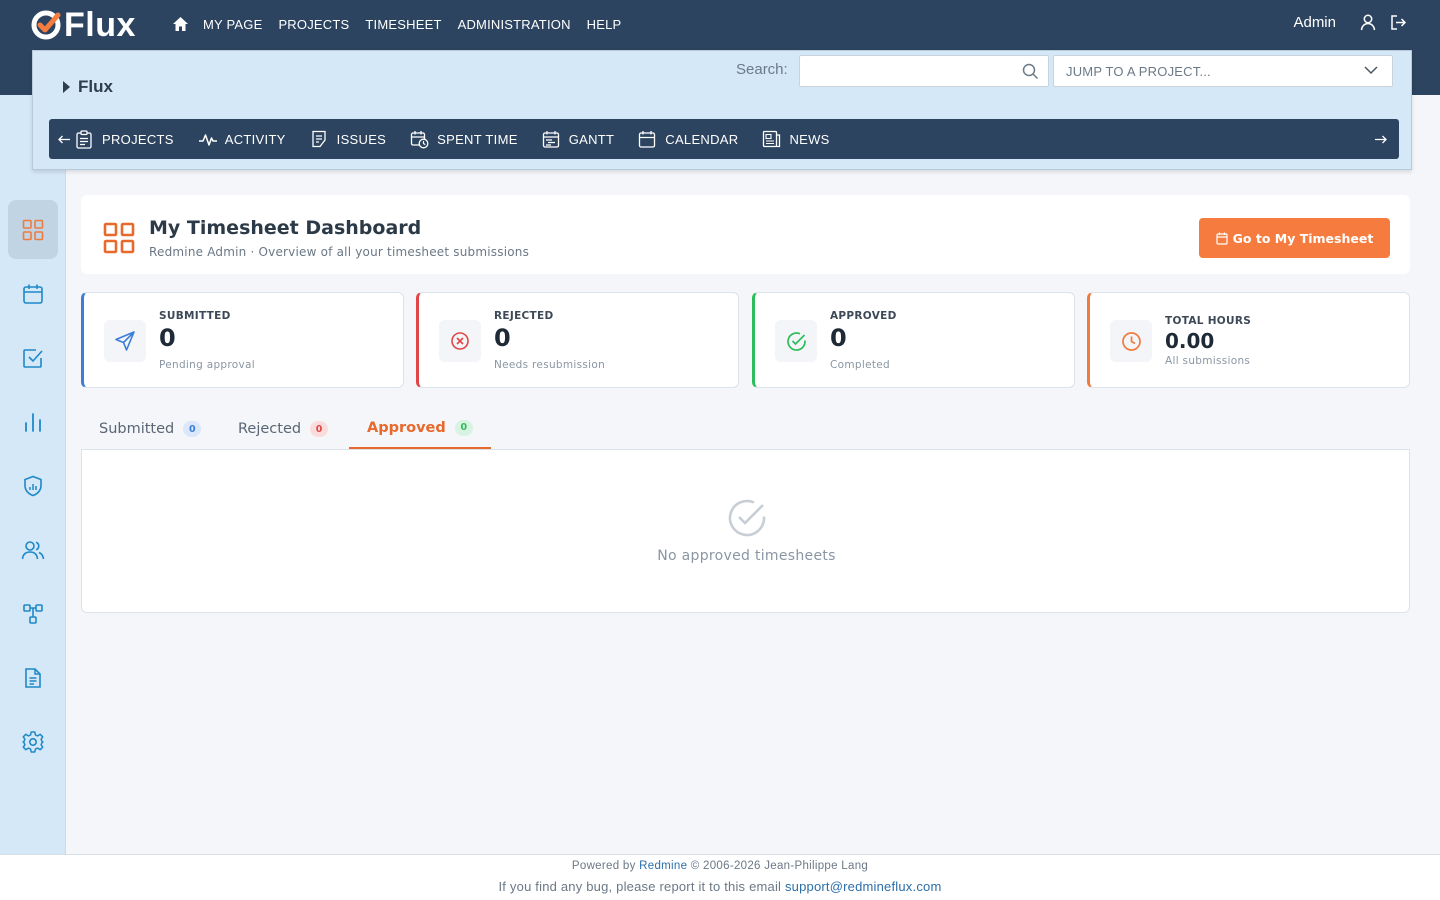  Describe the element at coordinates (663, 866) in the screenshot. I see `redmine-link: Redmine` at that location.